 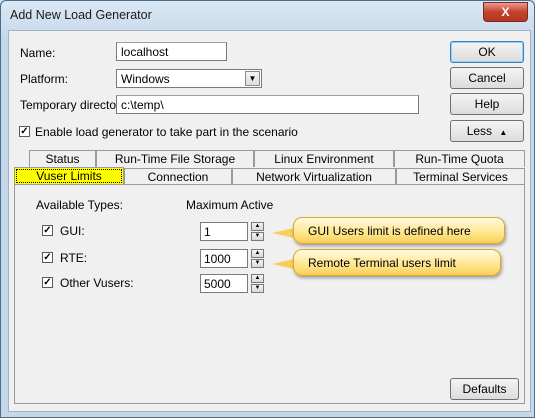 I want to click on defaults-button: Defaults, so click(x=484, y=389).